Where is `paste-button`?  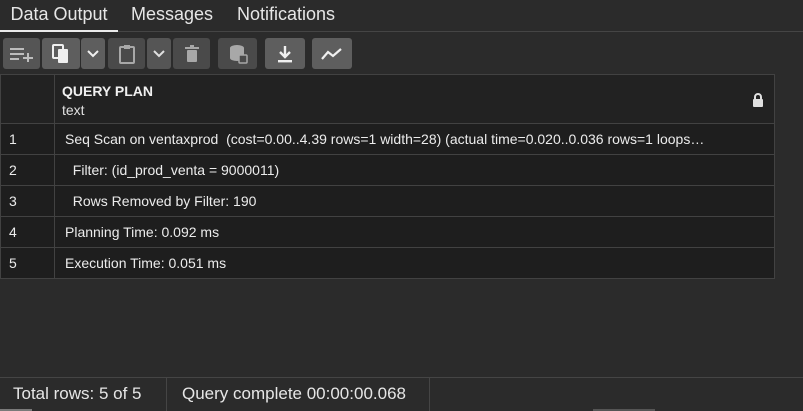 paste-button is located at coordinates (126, 53).